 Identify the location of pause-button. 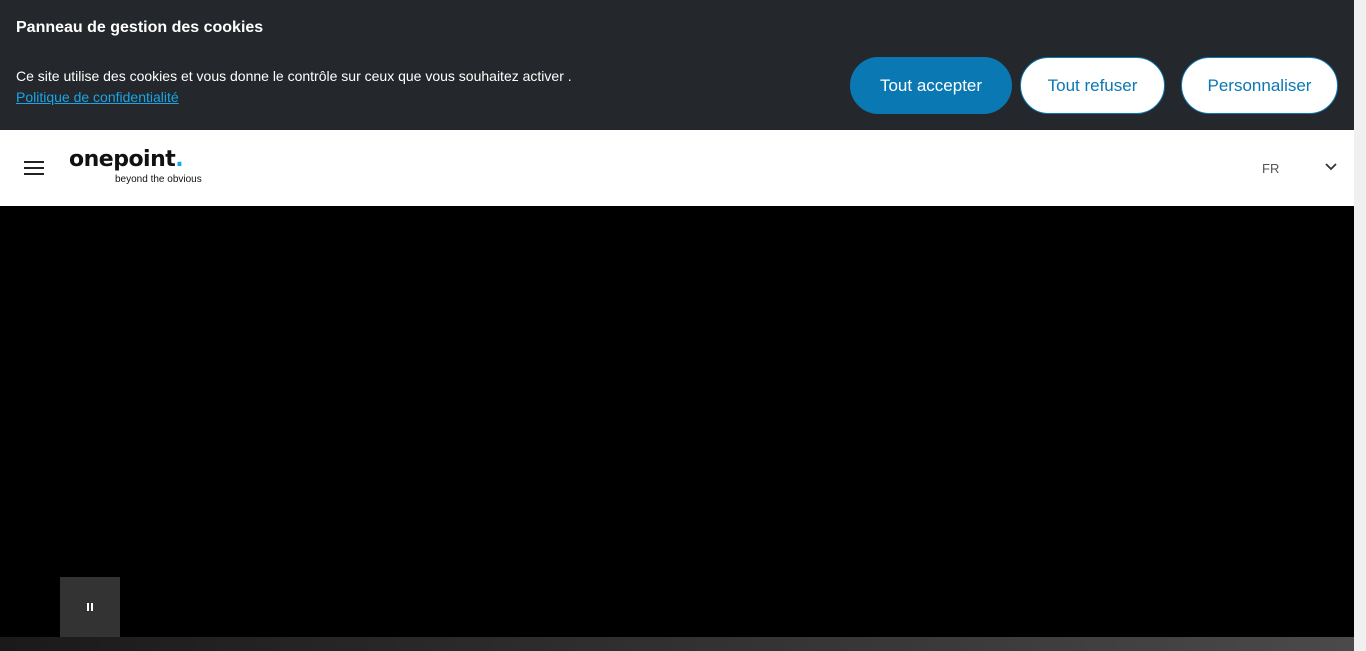
(90, 607).